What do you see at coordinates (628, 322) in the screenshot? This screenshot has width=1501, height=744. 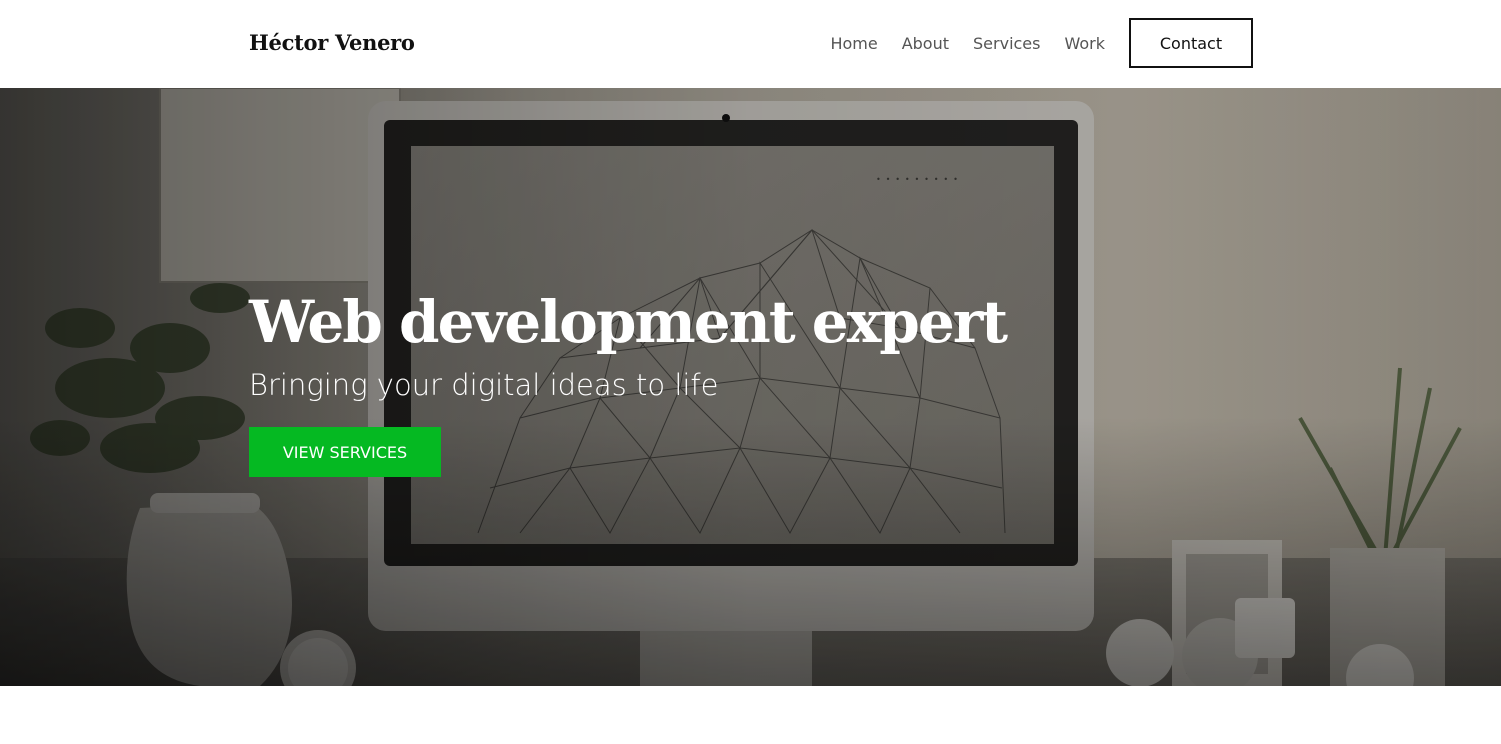 I see `hero-title: Web development expert` at bounding box center [628, 322].